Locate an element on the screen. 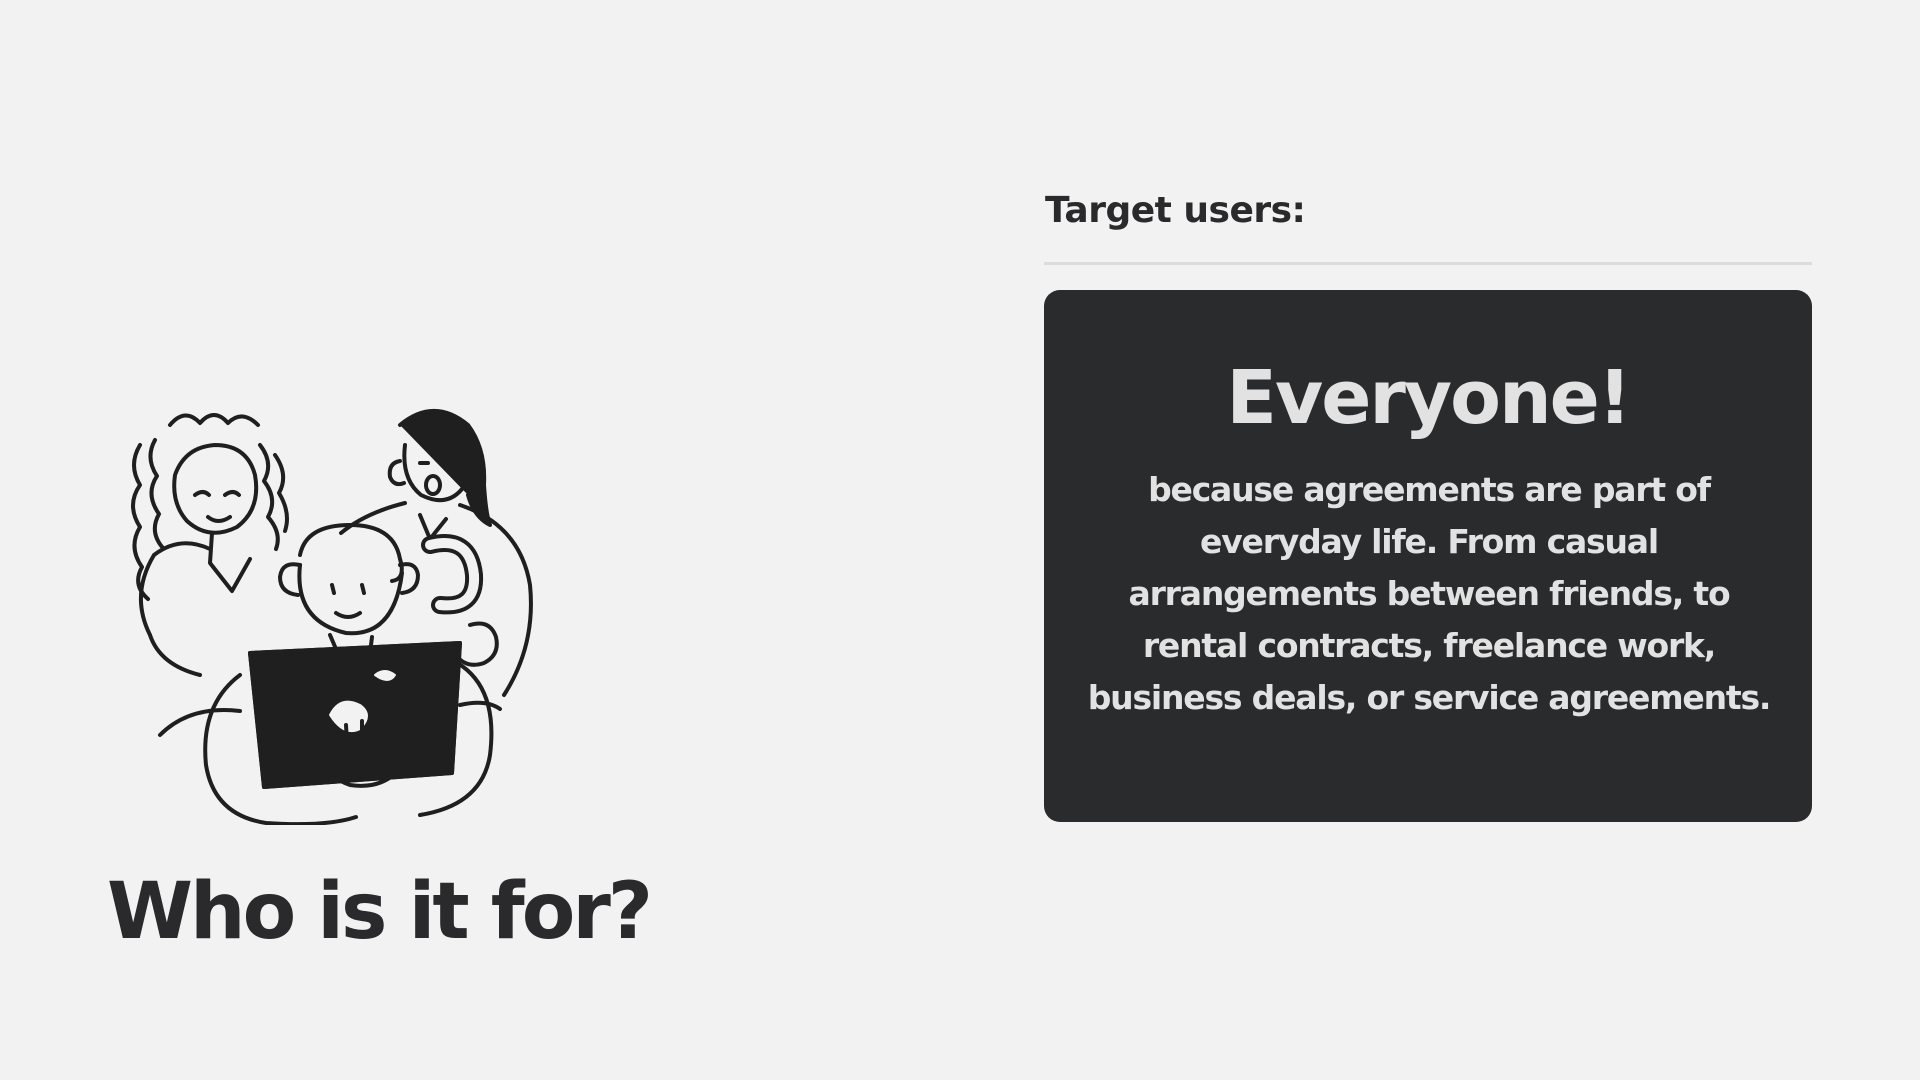 The width and height of the screenshot is (1920, 1080). people-around-laptop-illustration is located at coordinates (335, 605).